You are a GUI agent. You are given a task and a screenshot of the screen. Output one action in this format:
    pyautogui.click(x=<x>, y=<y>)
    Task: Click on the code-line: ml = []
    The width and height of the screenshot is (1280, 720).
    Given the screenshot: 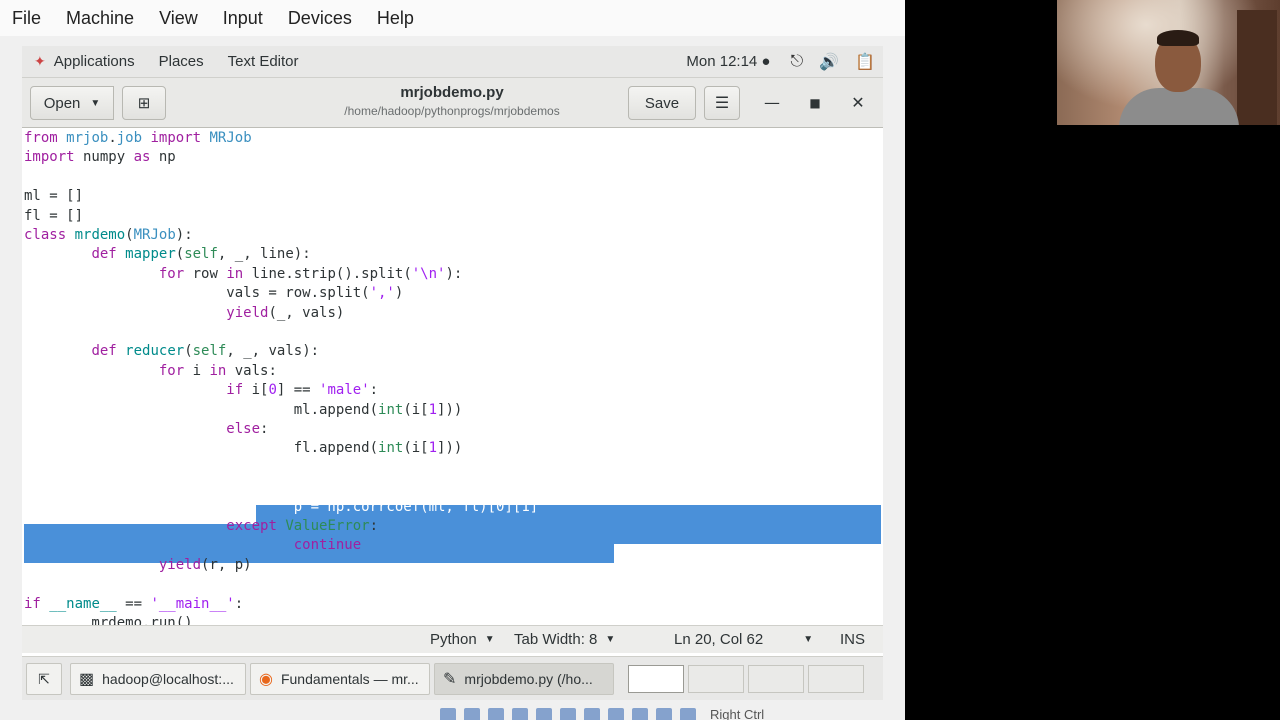 What is the action you would take?
    pyautogui.click(x=54, y=196)
    